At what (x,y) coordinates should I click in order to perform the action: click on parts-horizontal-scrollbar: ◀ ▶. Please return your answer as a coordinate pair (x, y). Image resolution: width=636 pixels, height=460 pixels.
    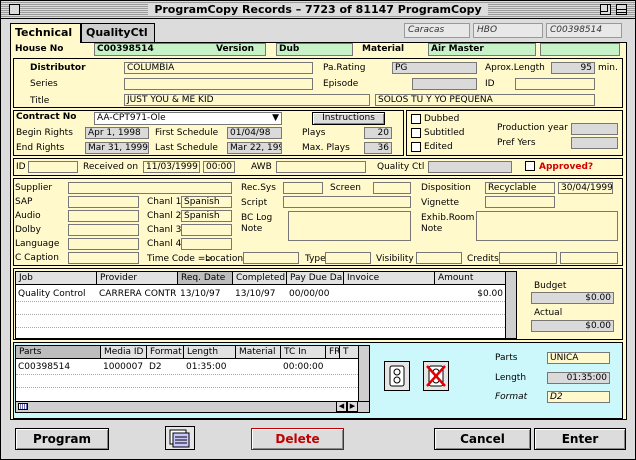
    Looking at the image, I should click on (192, 406).